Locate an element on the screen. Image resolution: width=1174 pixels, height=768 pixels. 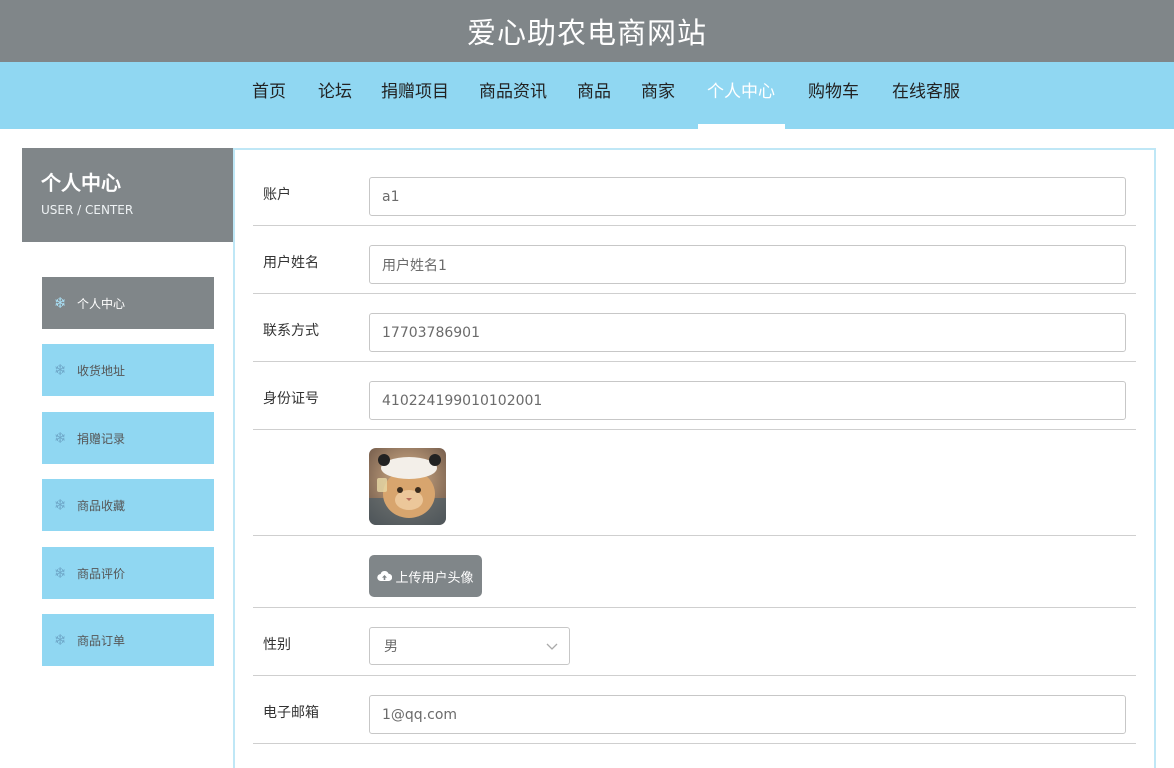
site-title: 爱心助农电商网站 is located at coordinates (586, 33).